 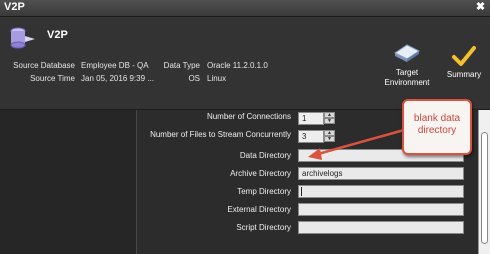 What do you see at coordinates (484, 188) in the screenshot?
I see `scrollbar-thumb` at bounding box center [484, 188].